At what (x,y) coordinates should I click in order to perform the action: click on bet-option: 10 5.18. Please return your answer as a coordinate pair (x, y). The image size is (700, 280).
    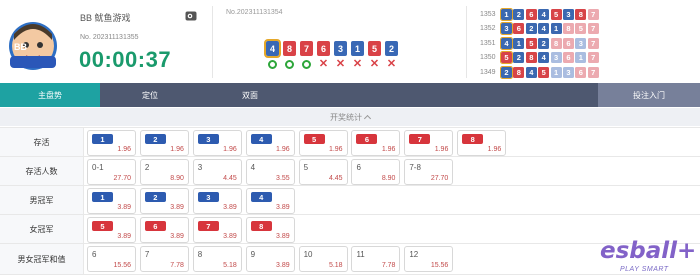
    Looking at the image, I should click on (323, 259).